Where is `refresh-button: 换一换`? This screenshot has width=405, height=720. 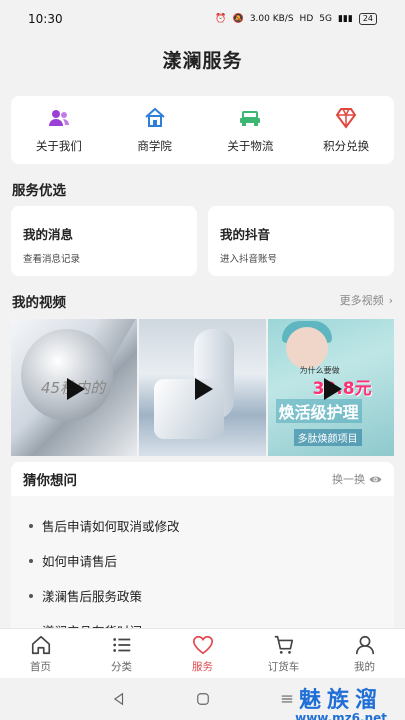 refresh-button: 换一换 is located at coordinates (357, 479).